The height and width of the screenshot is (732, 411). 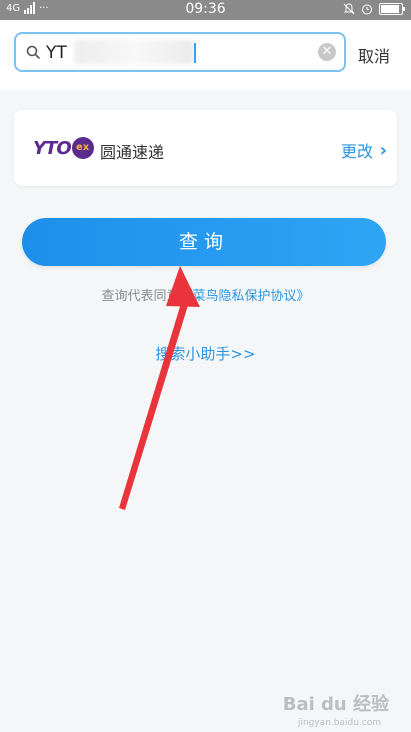 What do you see at coordinates (374, 55) in the screenshot?
I see `cancel-button: 取消` at bounding box center [374, 55].